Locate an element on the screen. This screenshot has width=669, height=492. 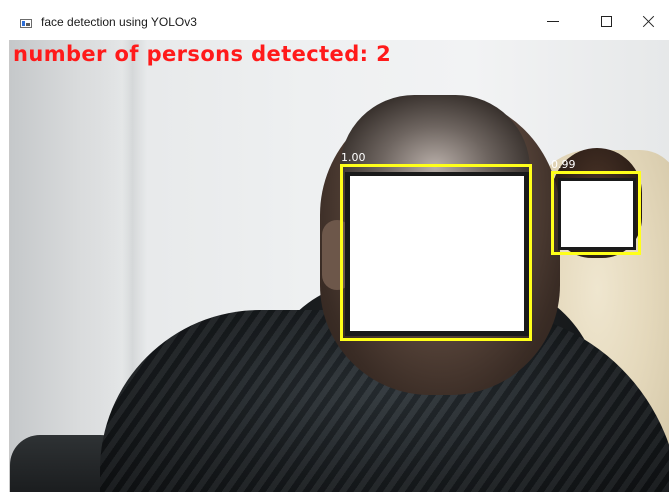
persons-detected-label: number of persons detected: 2 is located at coordinates (202, 54).